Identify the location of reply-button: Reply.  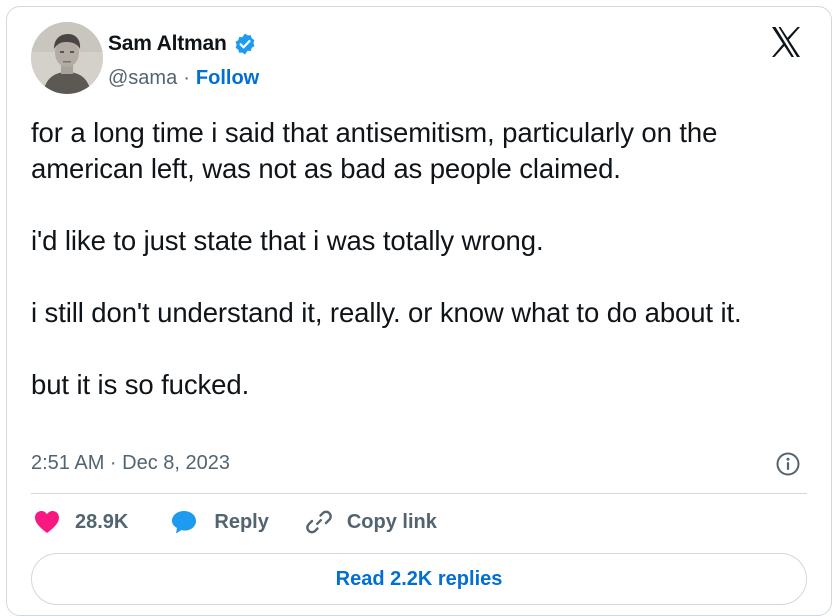
(219, 522).